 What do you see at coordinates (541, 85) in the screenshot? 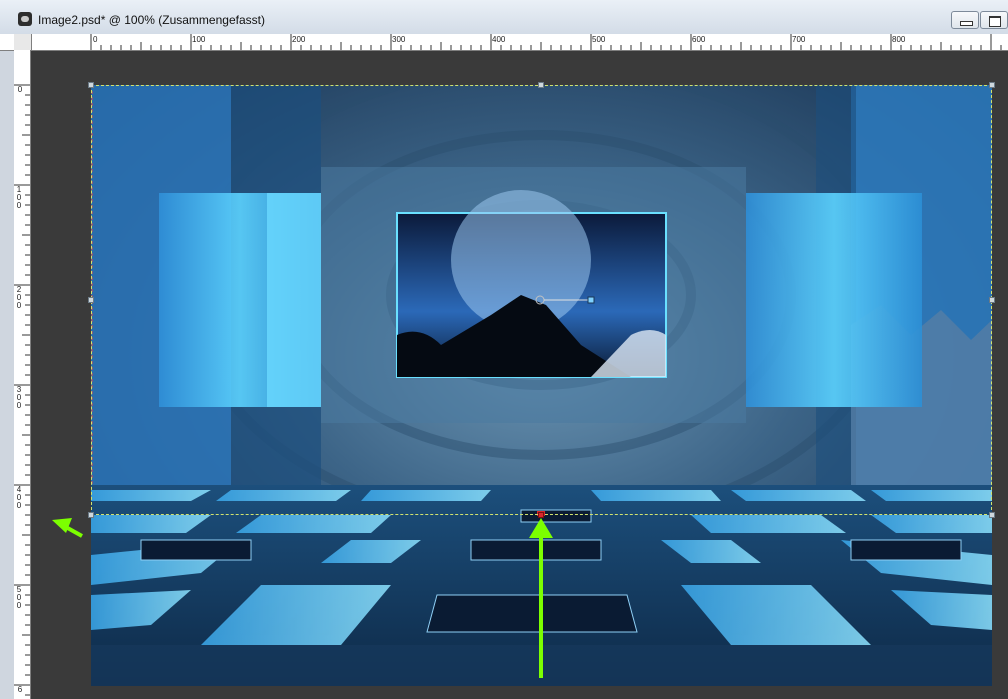
I see `handle-top-center` at bounding box center [541, 85].